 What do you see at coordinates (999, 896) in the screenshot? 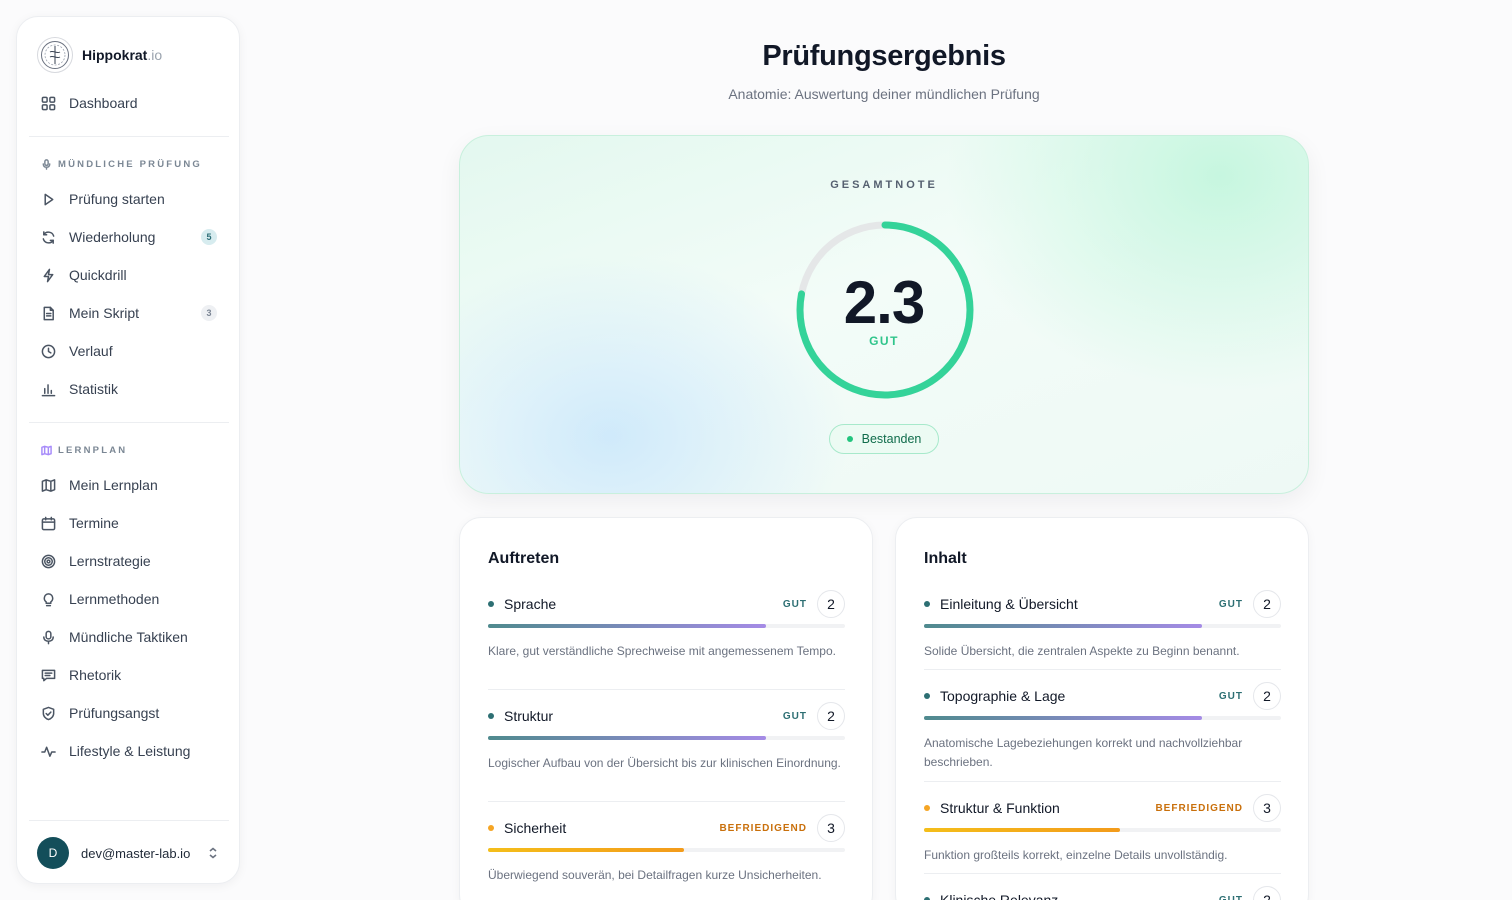
I see `criterion-name: Klinische Relevanz` at bounding box center [999, 896].